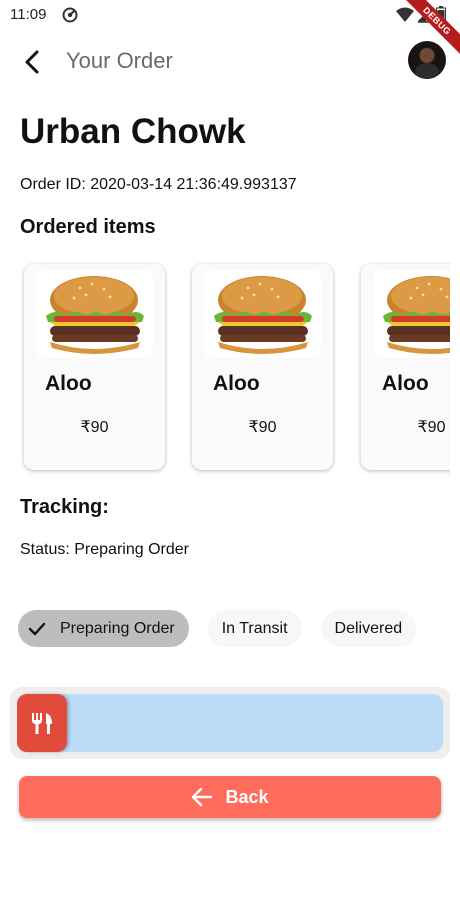 Image resolution: width=460 pixels, height=900 pixels. Describe the element at coordinates (32, 62) in the screenshot. I see `back-arrow-icon` at that location.